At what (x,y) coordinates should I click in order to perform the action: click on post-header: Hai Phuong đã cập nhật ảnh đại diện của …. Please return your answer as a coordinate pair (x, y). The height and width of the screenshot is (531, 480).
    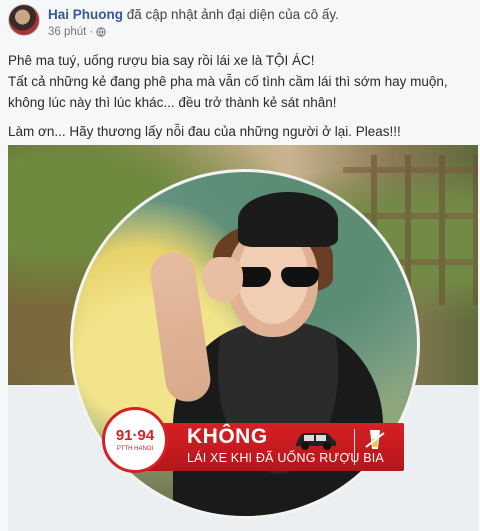
    Looking at the image, I should click on (173, 24).